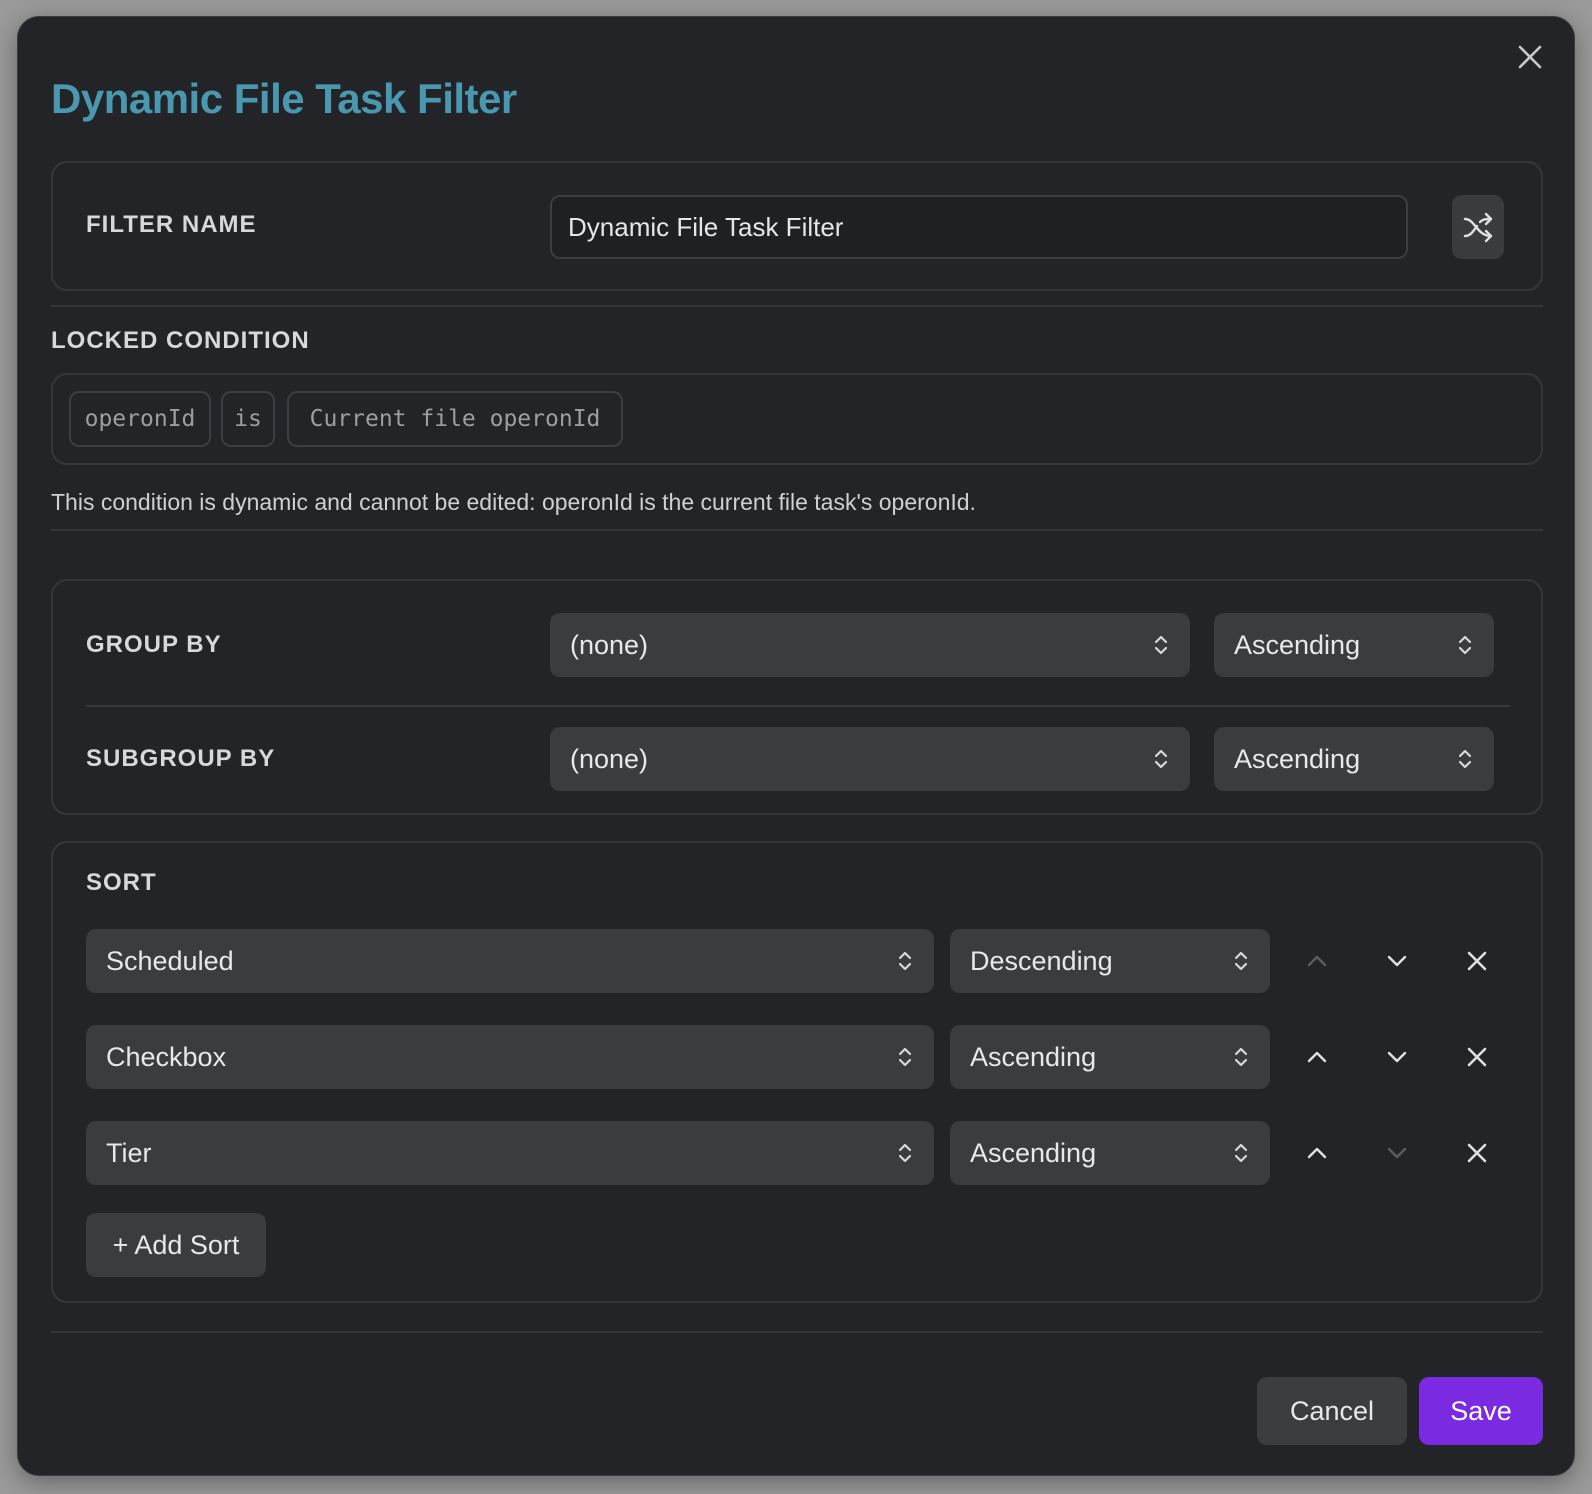 This screenshot has width=1592, height=1494. What do you see at coordinates (609, 758) in the screenshot?
I see `subgroup-by-value: (none)` at bounding box center [609, 758].